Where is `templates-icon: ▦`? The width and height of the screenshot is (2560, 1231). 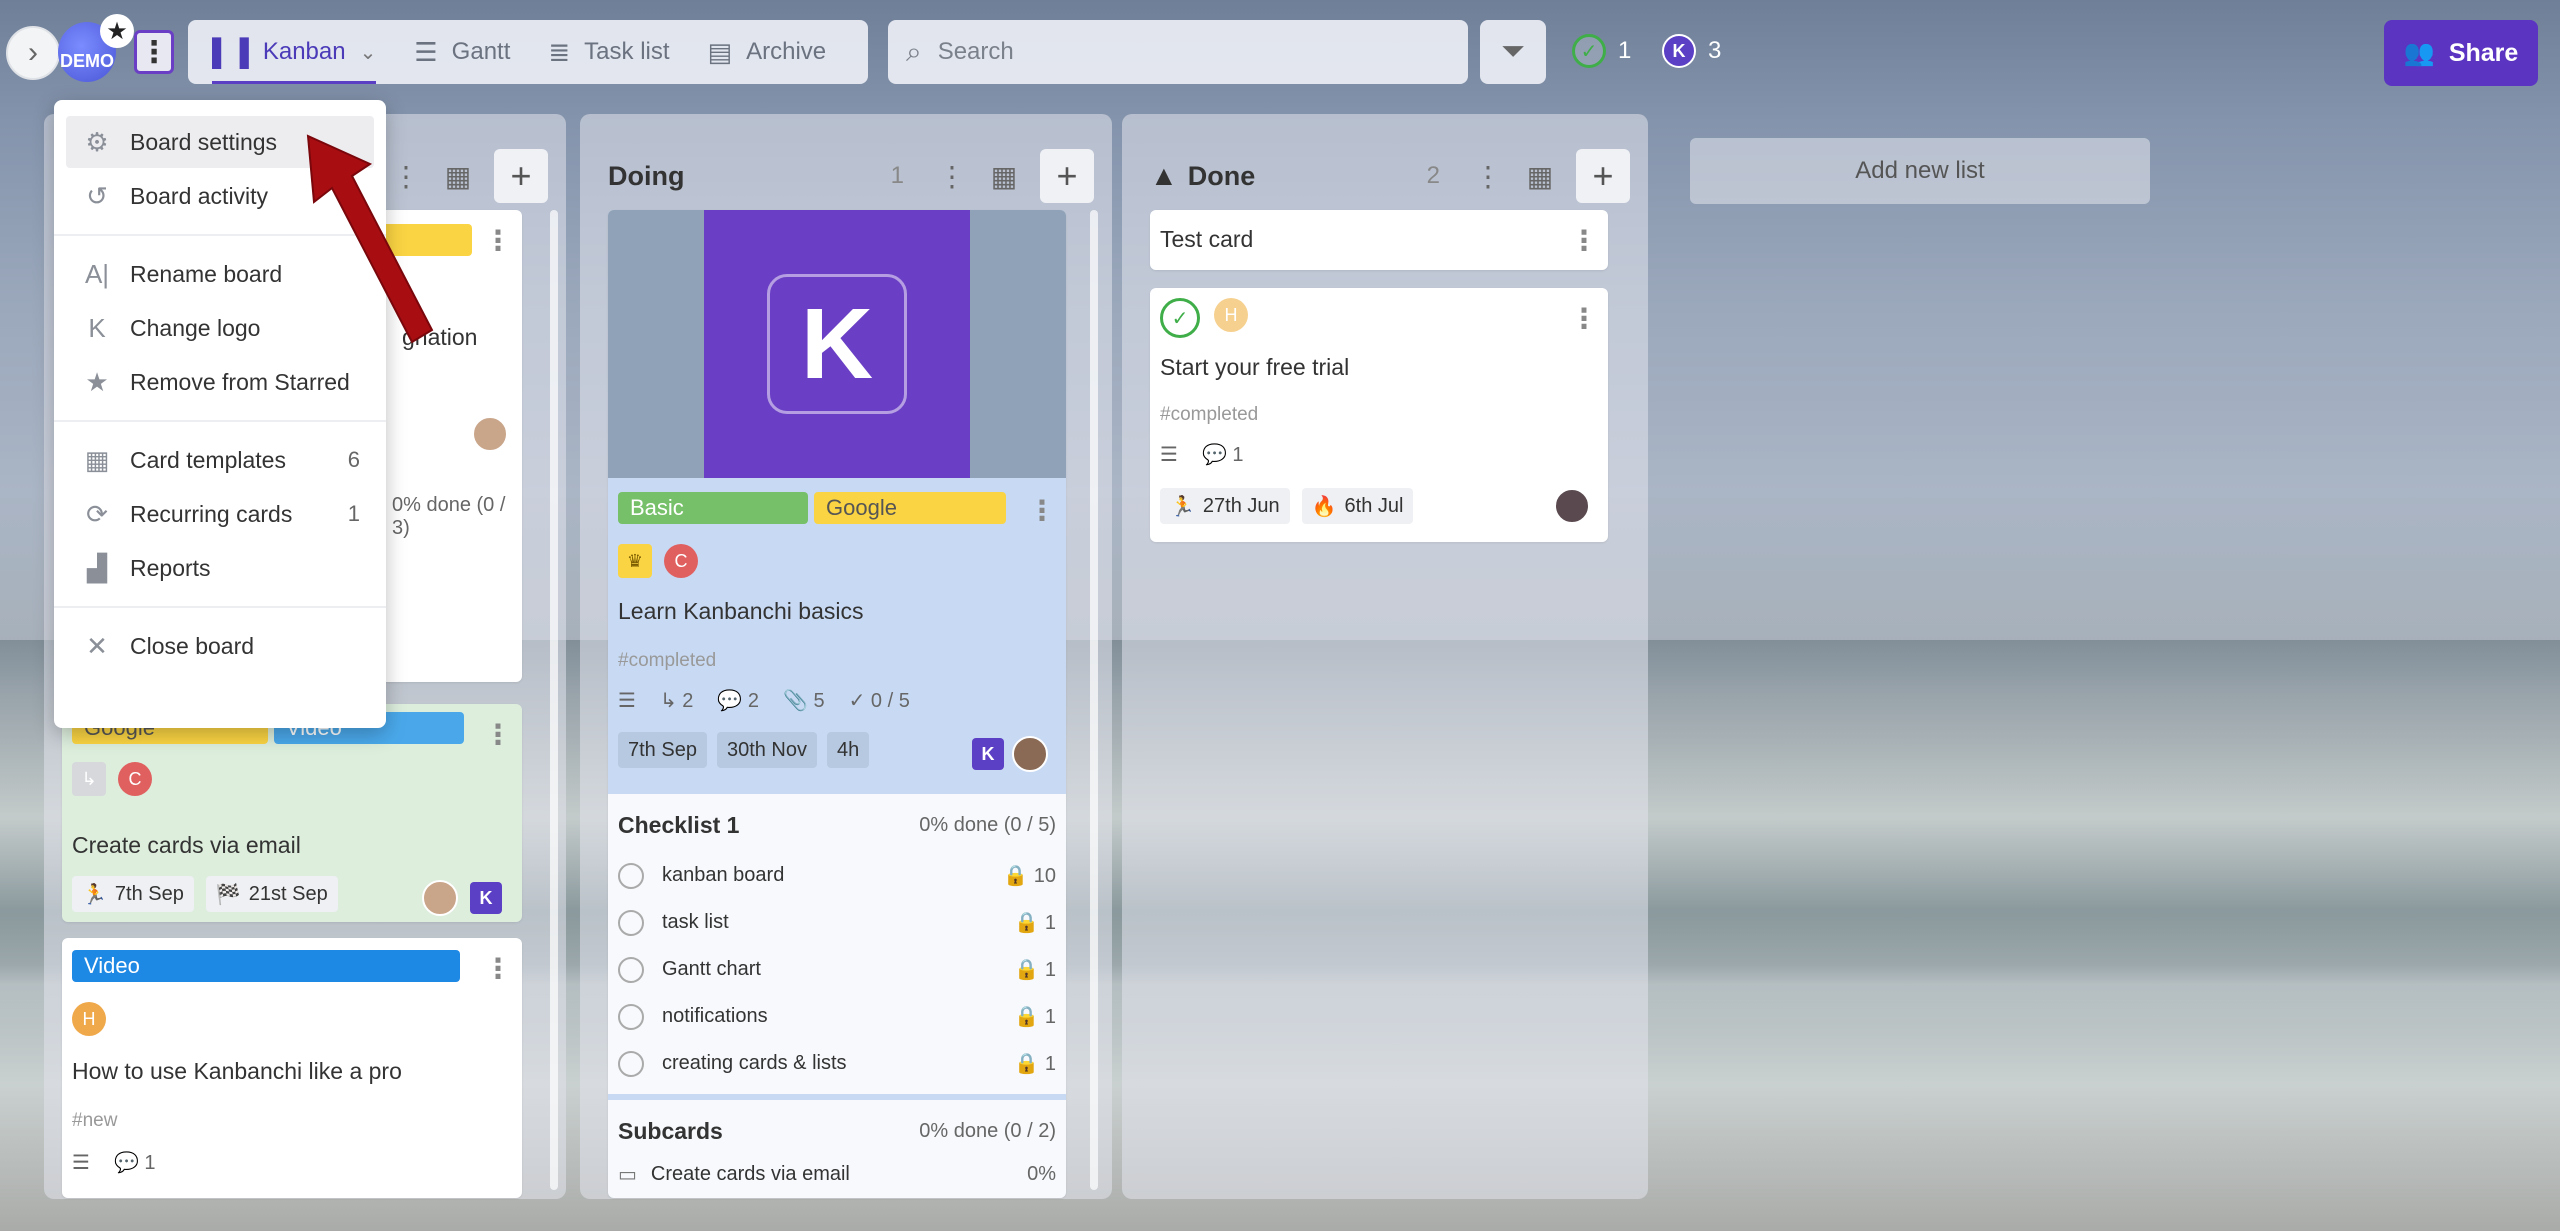
templates-icon: ▦ is located at coordinates (97, 459).